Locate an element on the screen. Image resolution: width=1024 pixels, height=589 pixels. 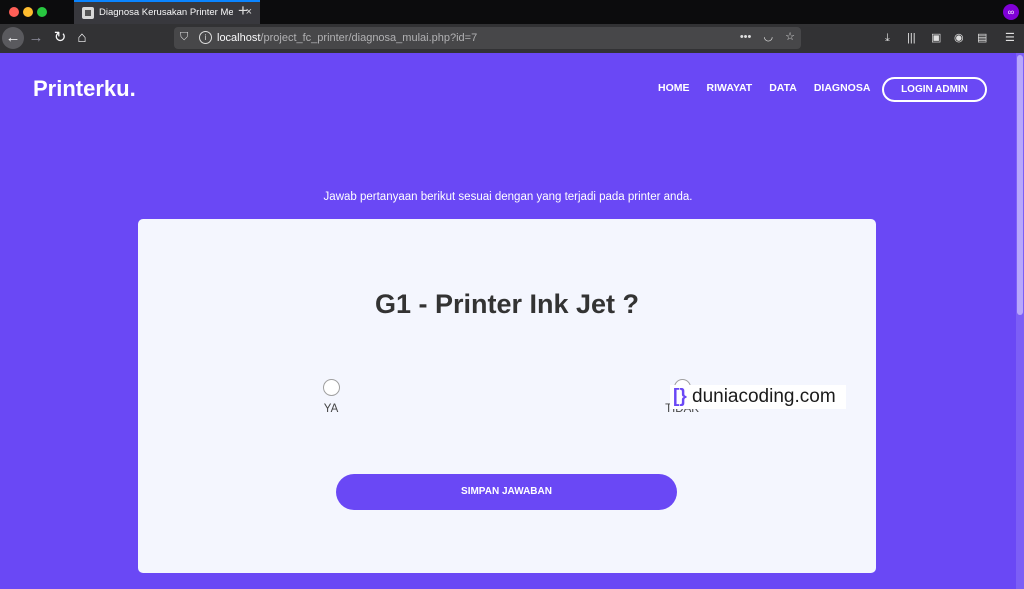
home-icon: ⌂ is located at coordinates (82, 38).